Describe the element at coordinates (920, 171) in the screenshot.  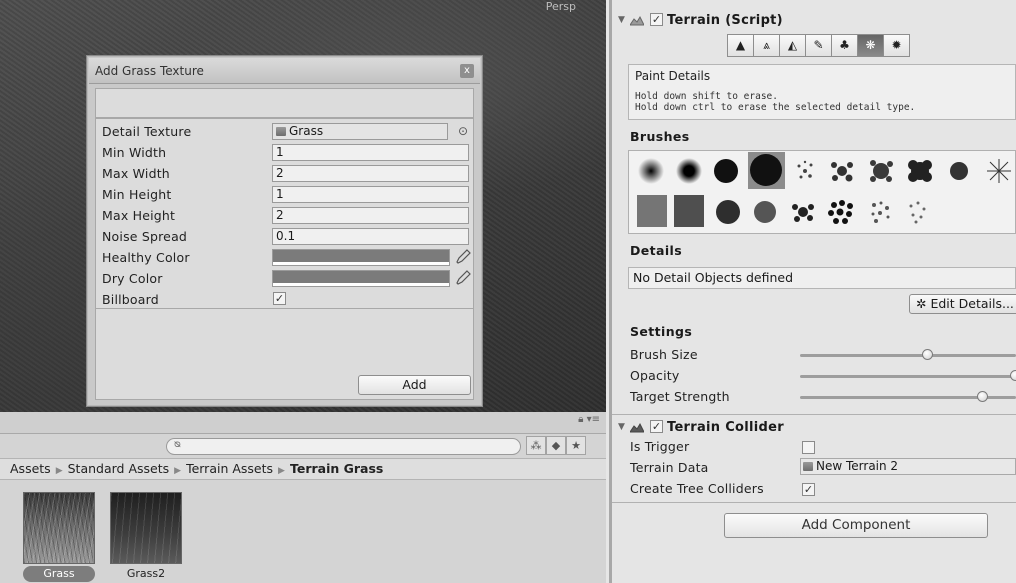
I see `brush-cloud` at that location.